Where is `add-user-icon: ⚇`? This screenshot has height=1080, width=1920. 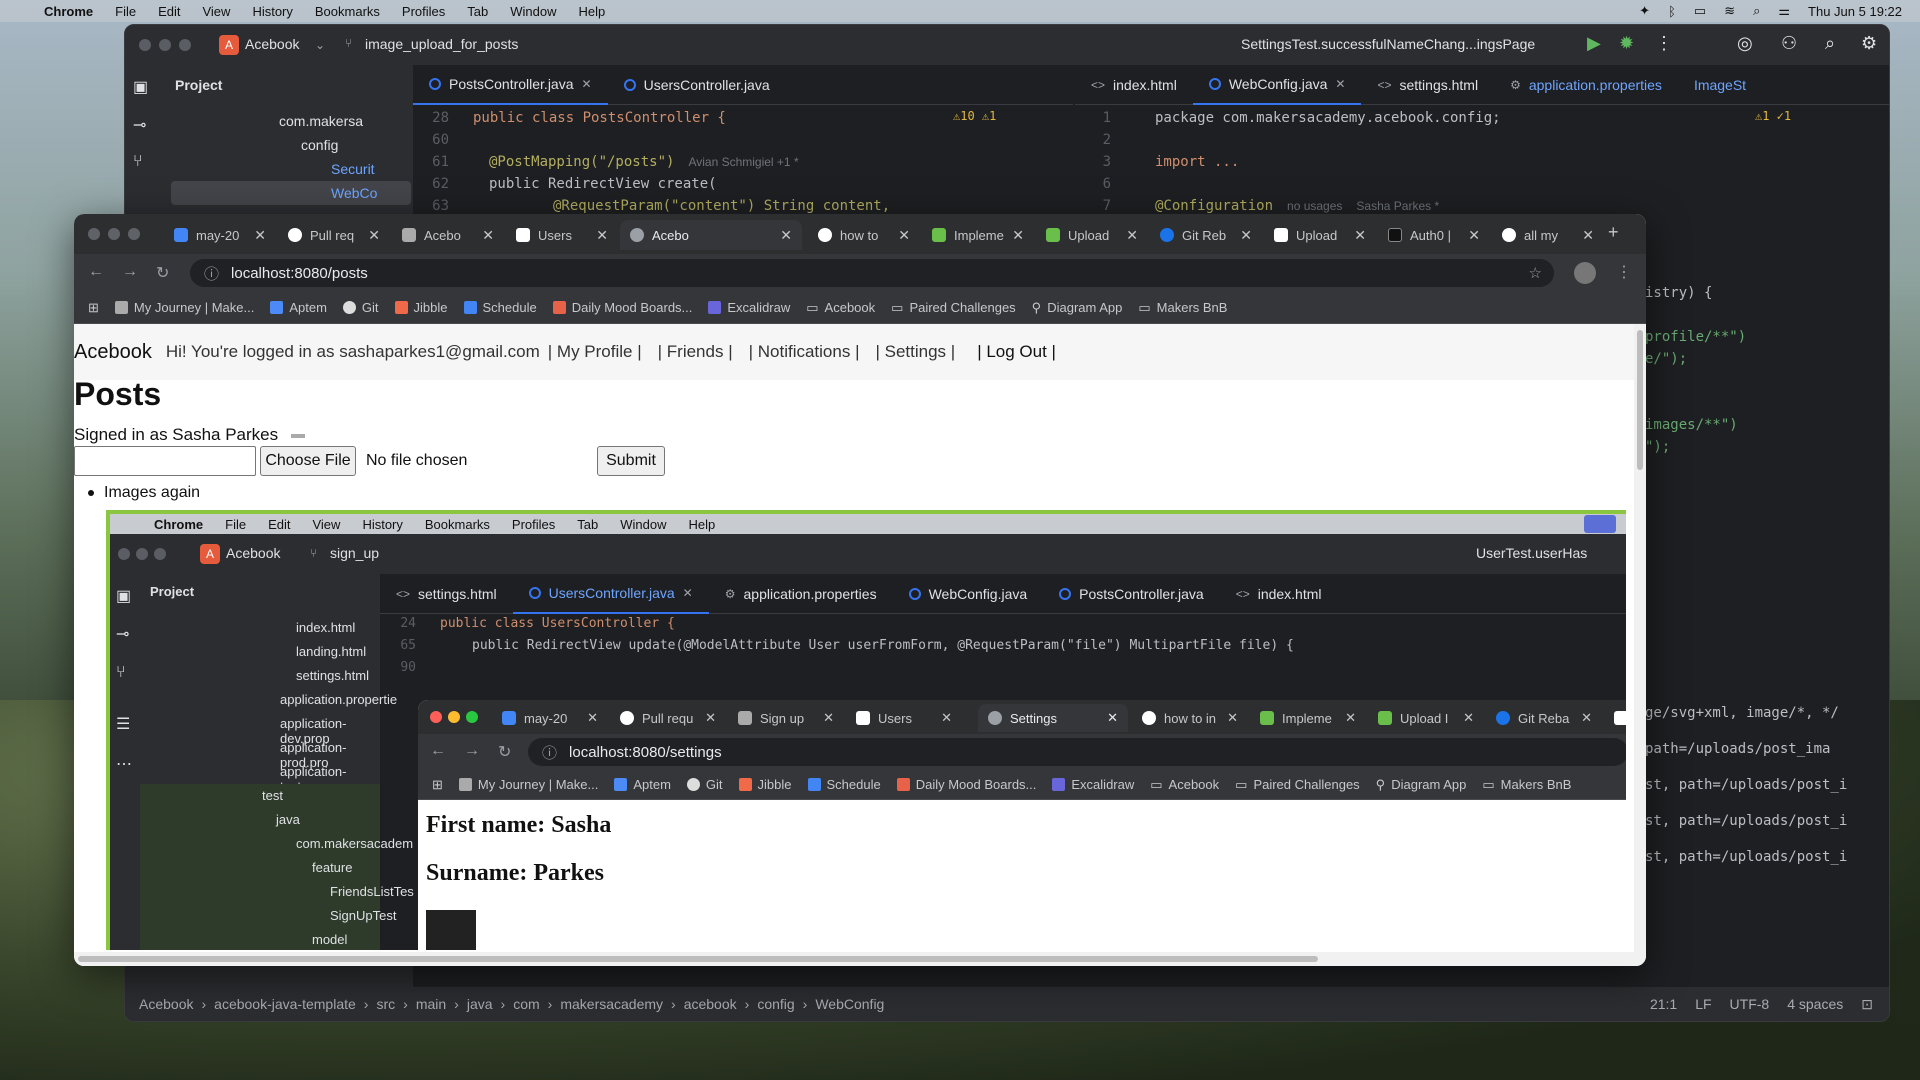 add-user-icon: ⚇ is located at coordinates (1789, 43).